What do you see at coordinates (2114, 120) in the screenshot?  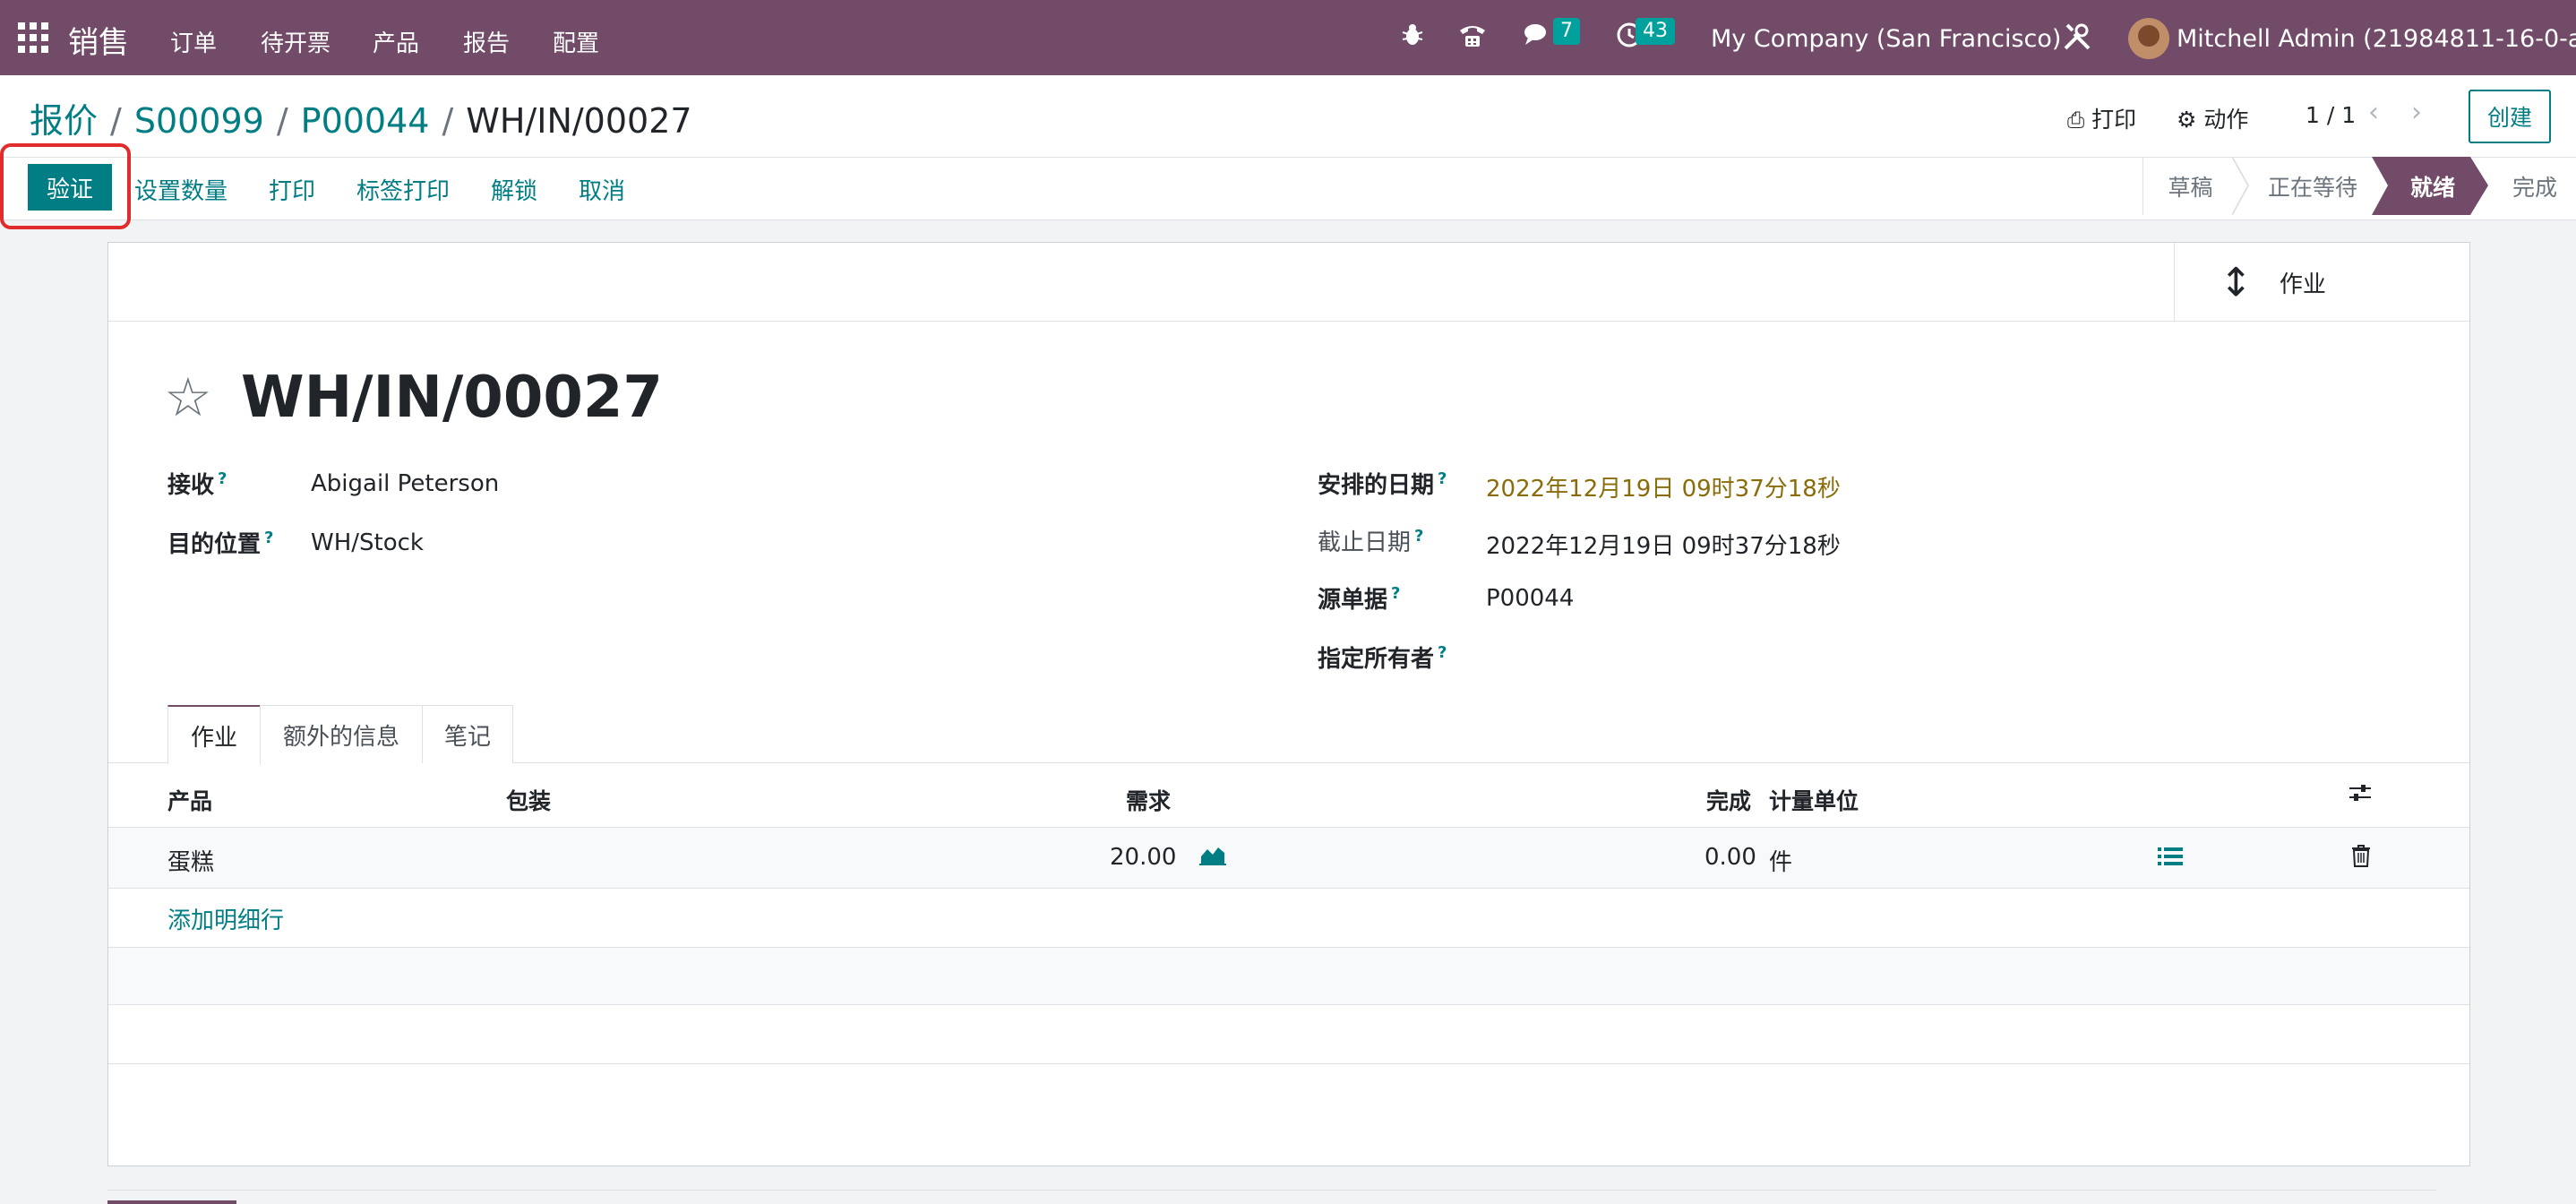 I see `print-menu-label: 打印` at bounding box center [2114, 120].